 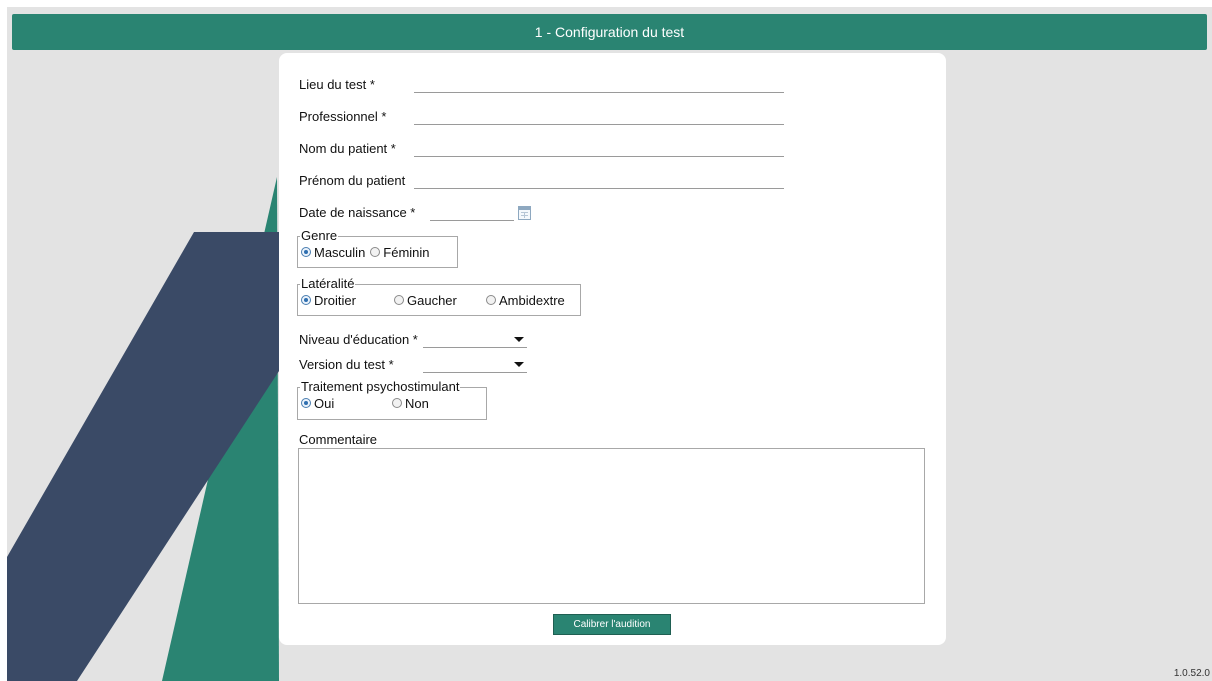 I want to click on radio-masculin-label: Masculin, so click(x=340, y=252).